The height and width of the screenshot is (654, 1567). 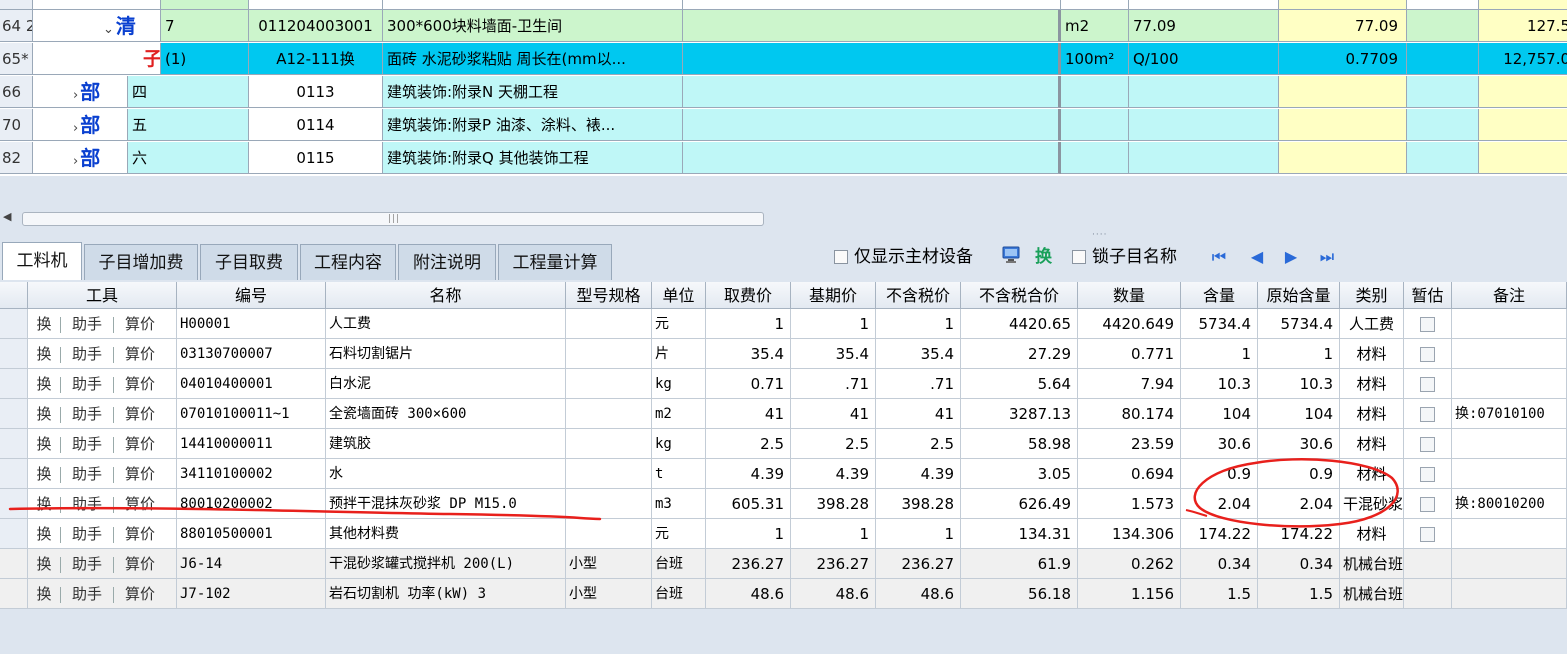 What do you see at coordinates (1011, 255) in the screenshot?
I see `monitor-icon` at bounding box center [1011, 255].